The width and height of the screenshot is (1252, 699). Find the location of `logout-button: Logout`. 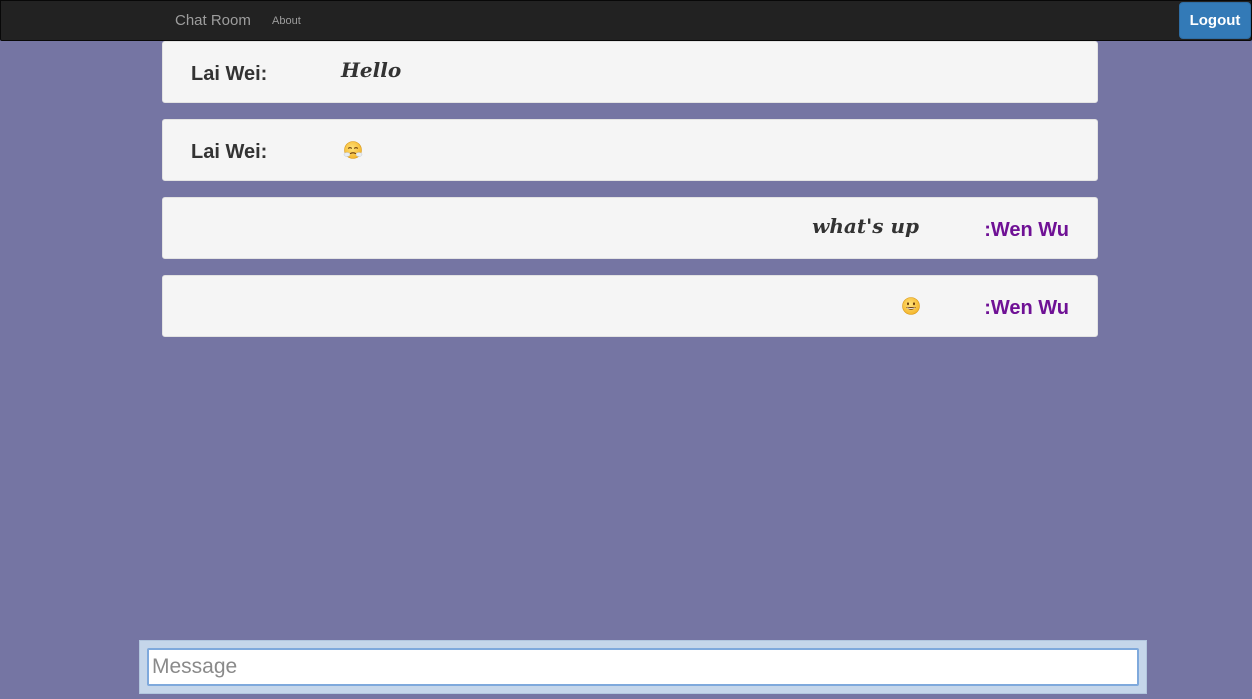

logout-button: Logout is located at coordinates (1215, 20).